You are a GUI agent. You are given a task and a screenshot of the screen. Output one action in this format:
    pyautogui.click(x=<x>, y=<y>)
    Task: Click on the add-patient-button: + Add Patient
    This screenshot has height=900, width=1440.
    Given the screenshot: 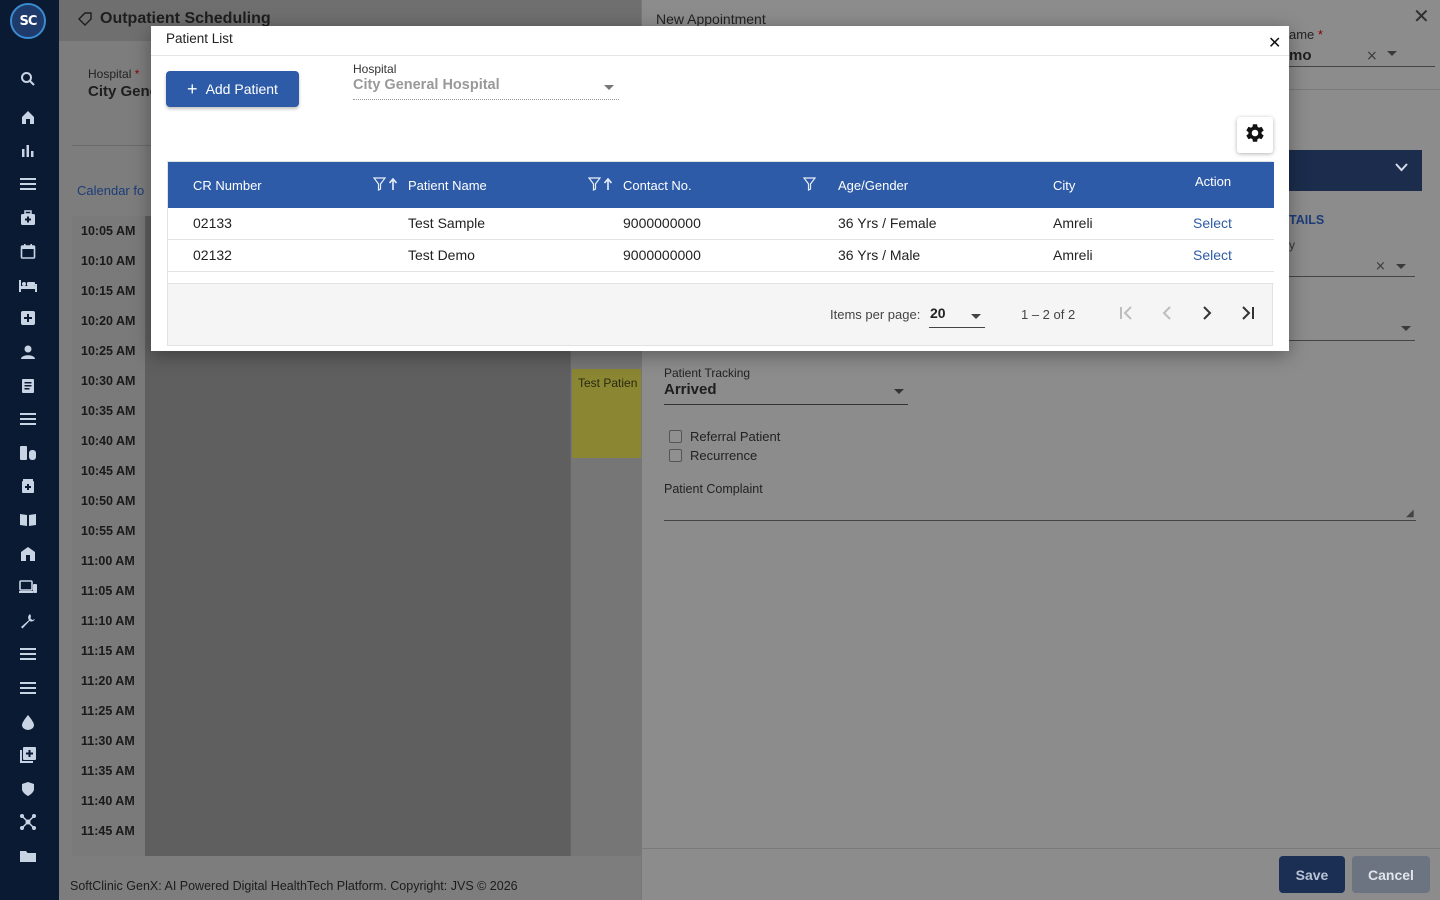 What is the action you would take?
    pyautogui.click(x=232, y=89)
    